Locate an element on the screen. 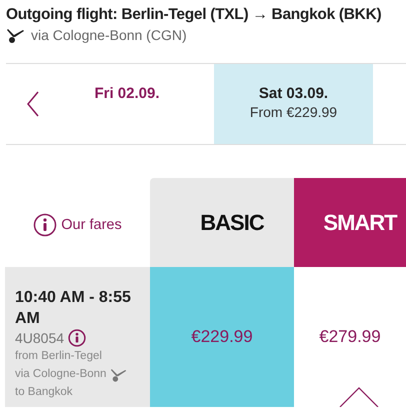 The width and height of the screenshot is (406, 408). fare-price-cell: €229.99 is located at coordinates (222, 337).